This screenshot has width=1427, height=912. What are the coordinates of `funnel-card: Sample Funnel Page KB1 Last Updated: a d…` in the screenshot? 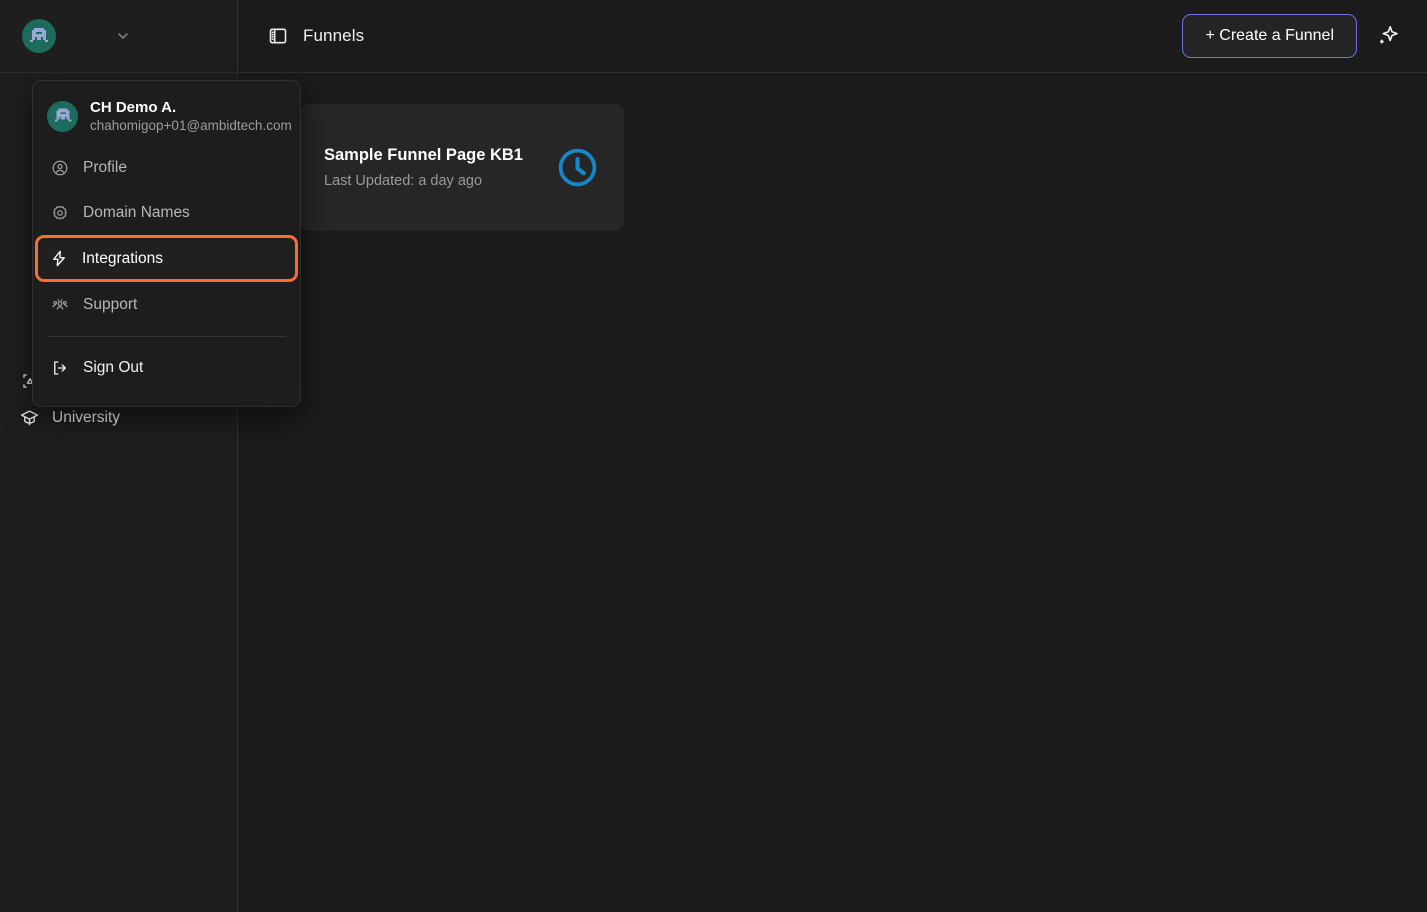 It's located at (462, 167).